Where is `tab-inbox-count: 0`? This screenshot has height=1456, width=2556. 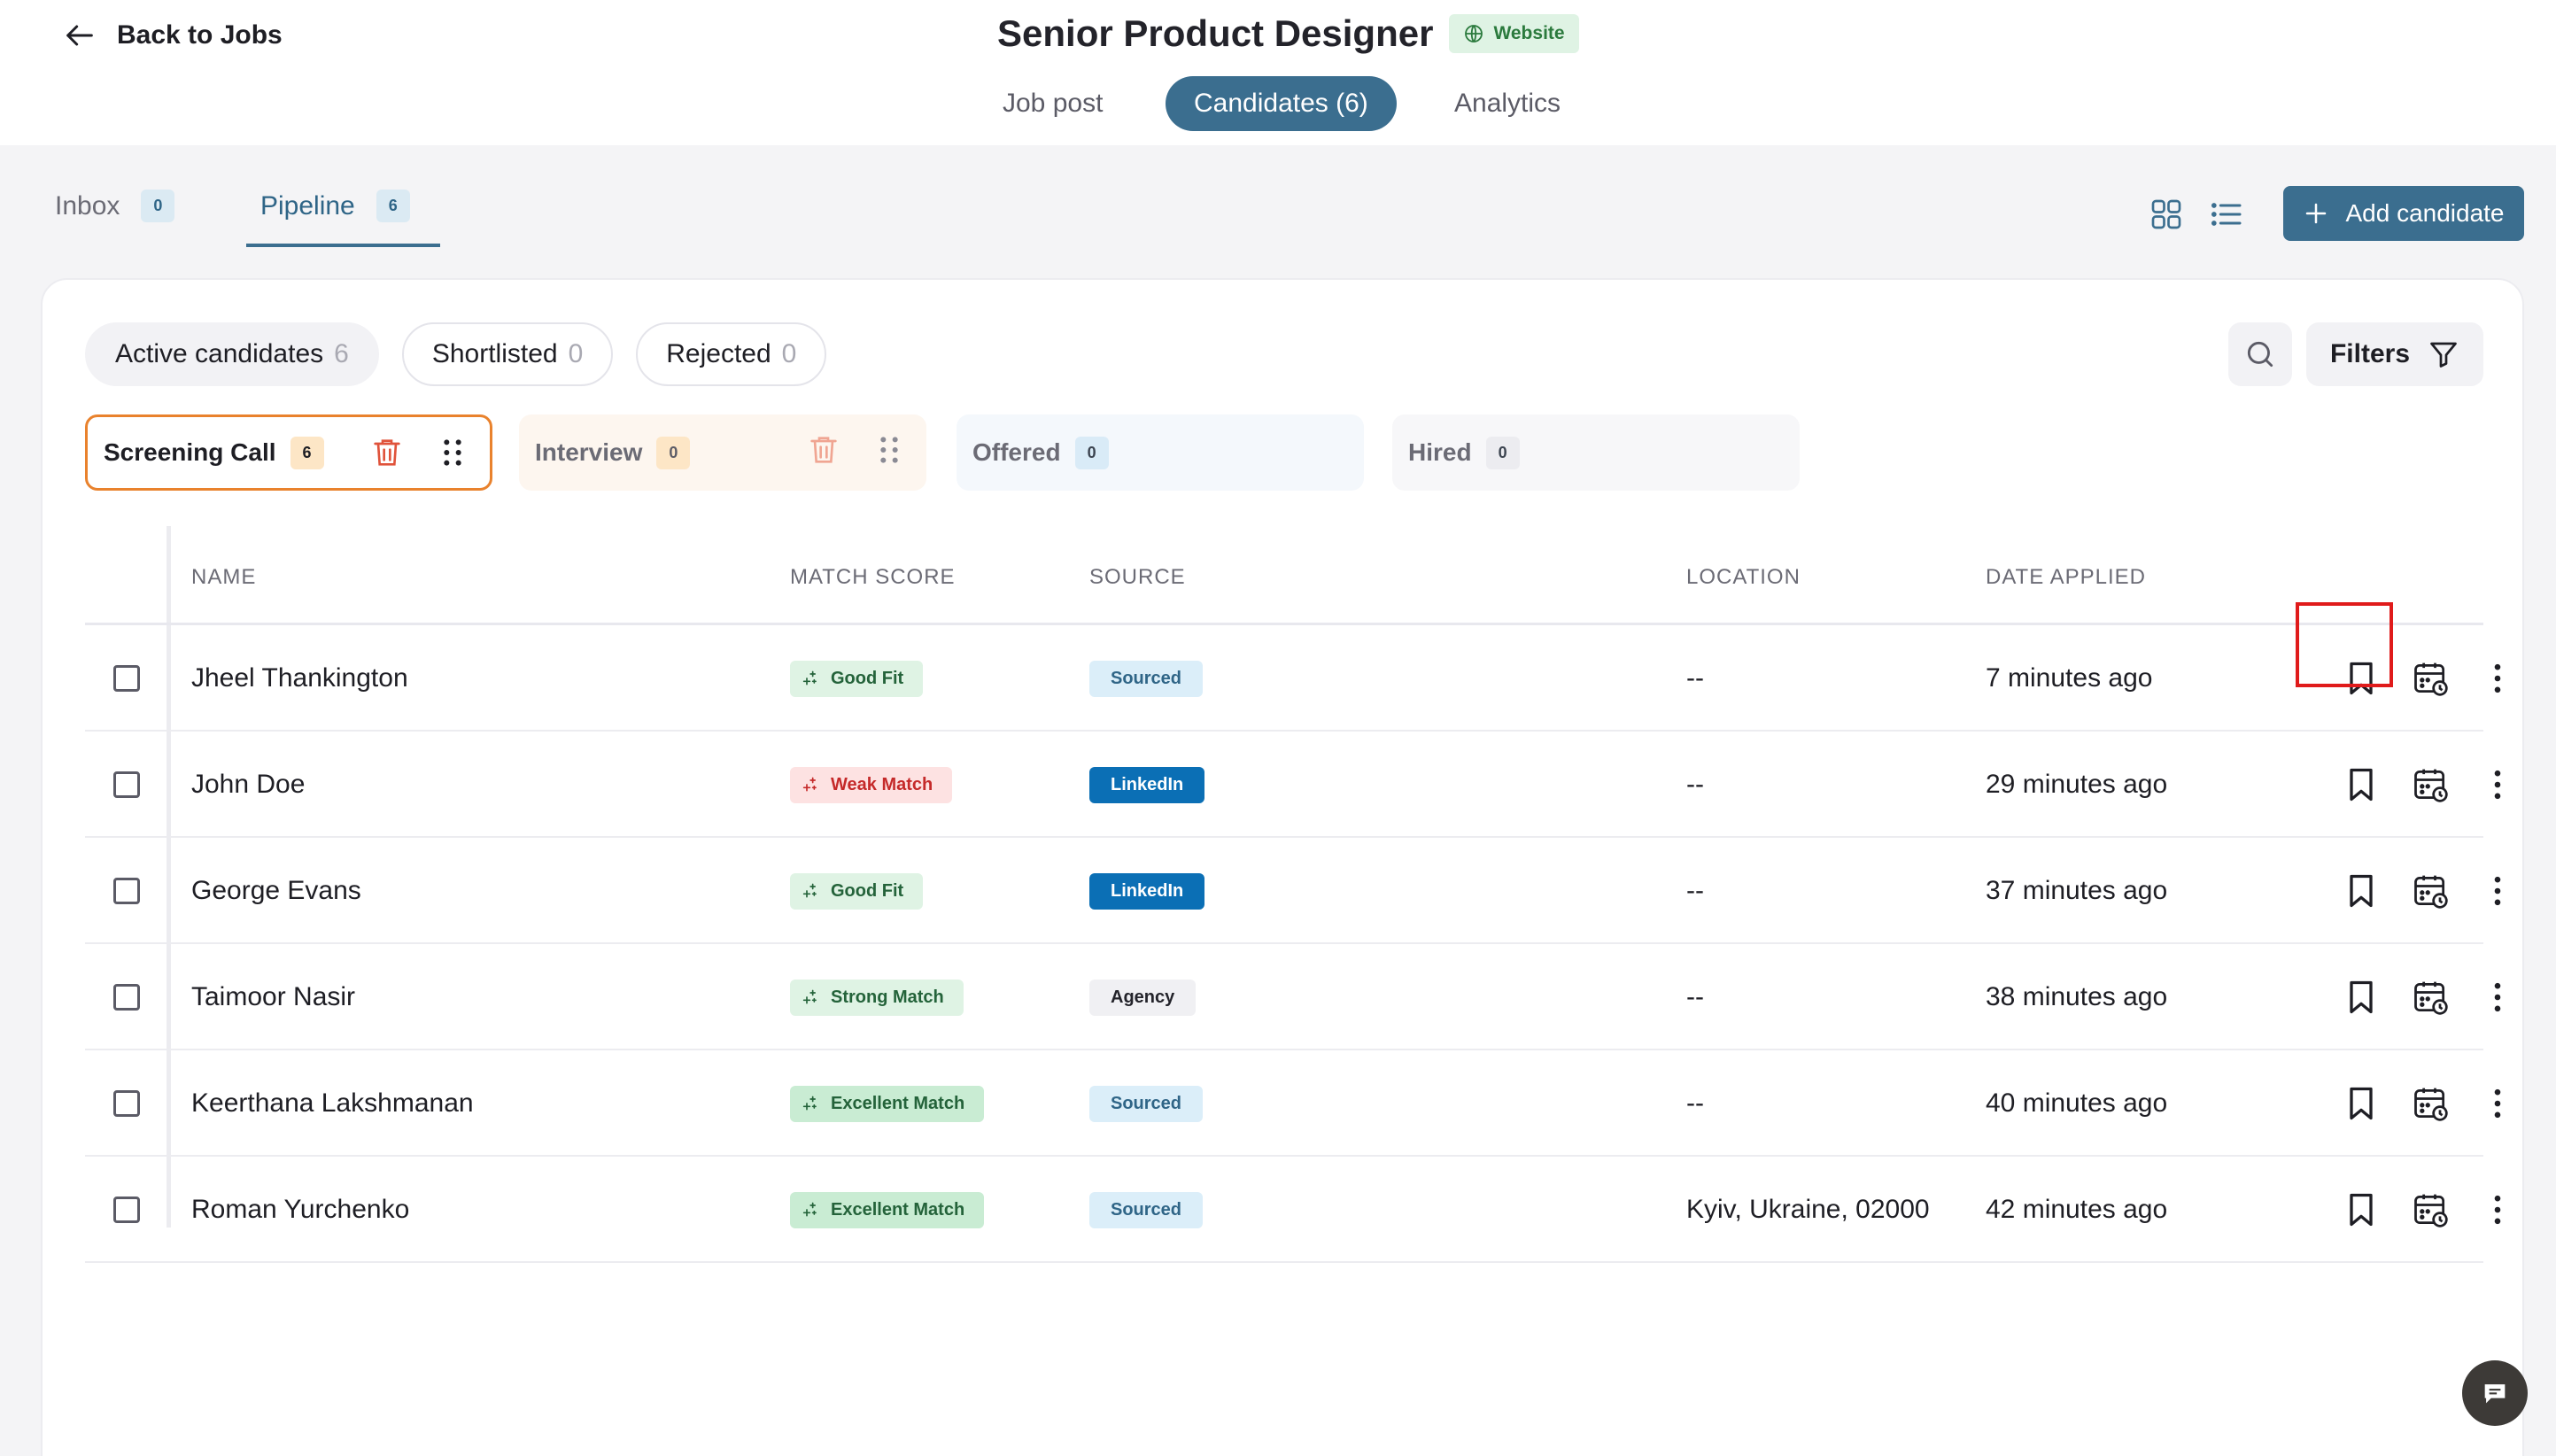 tab-inbox-count: 0 is located at coordinates (158, 206).